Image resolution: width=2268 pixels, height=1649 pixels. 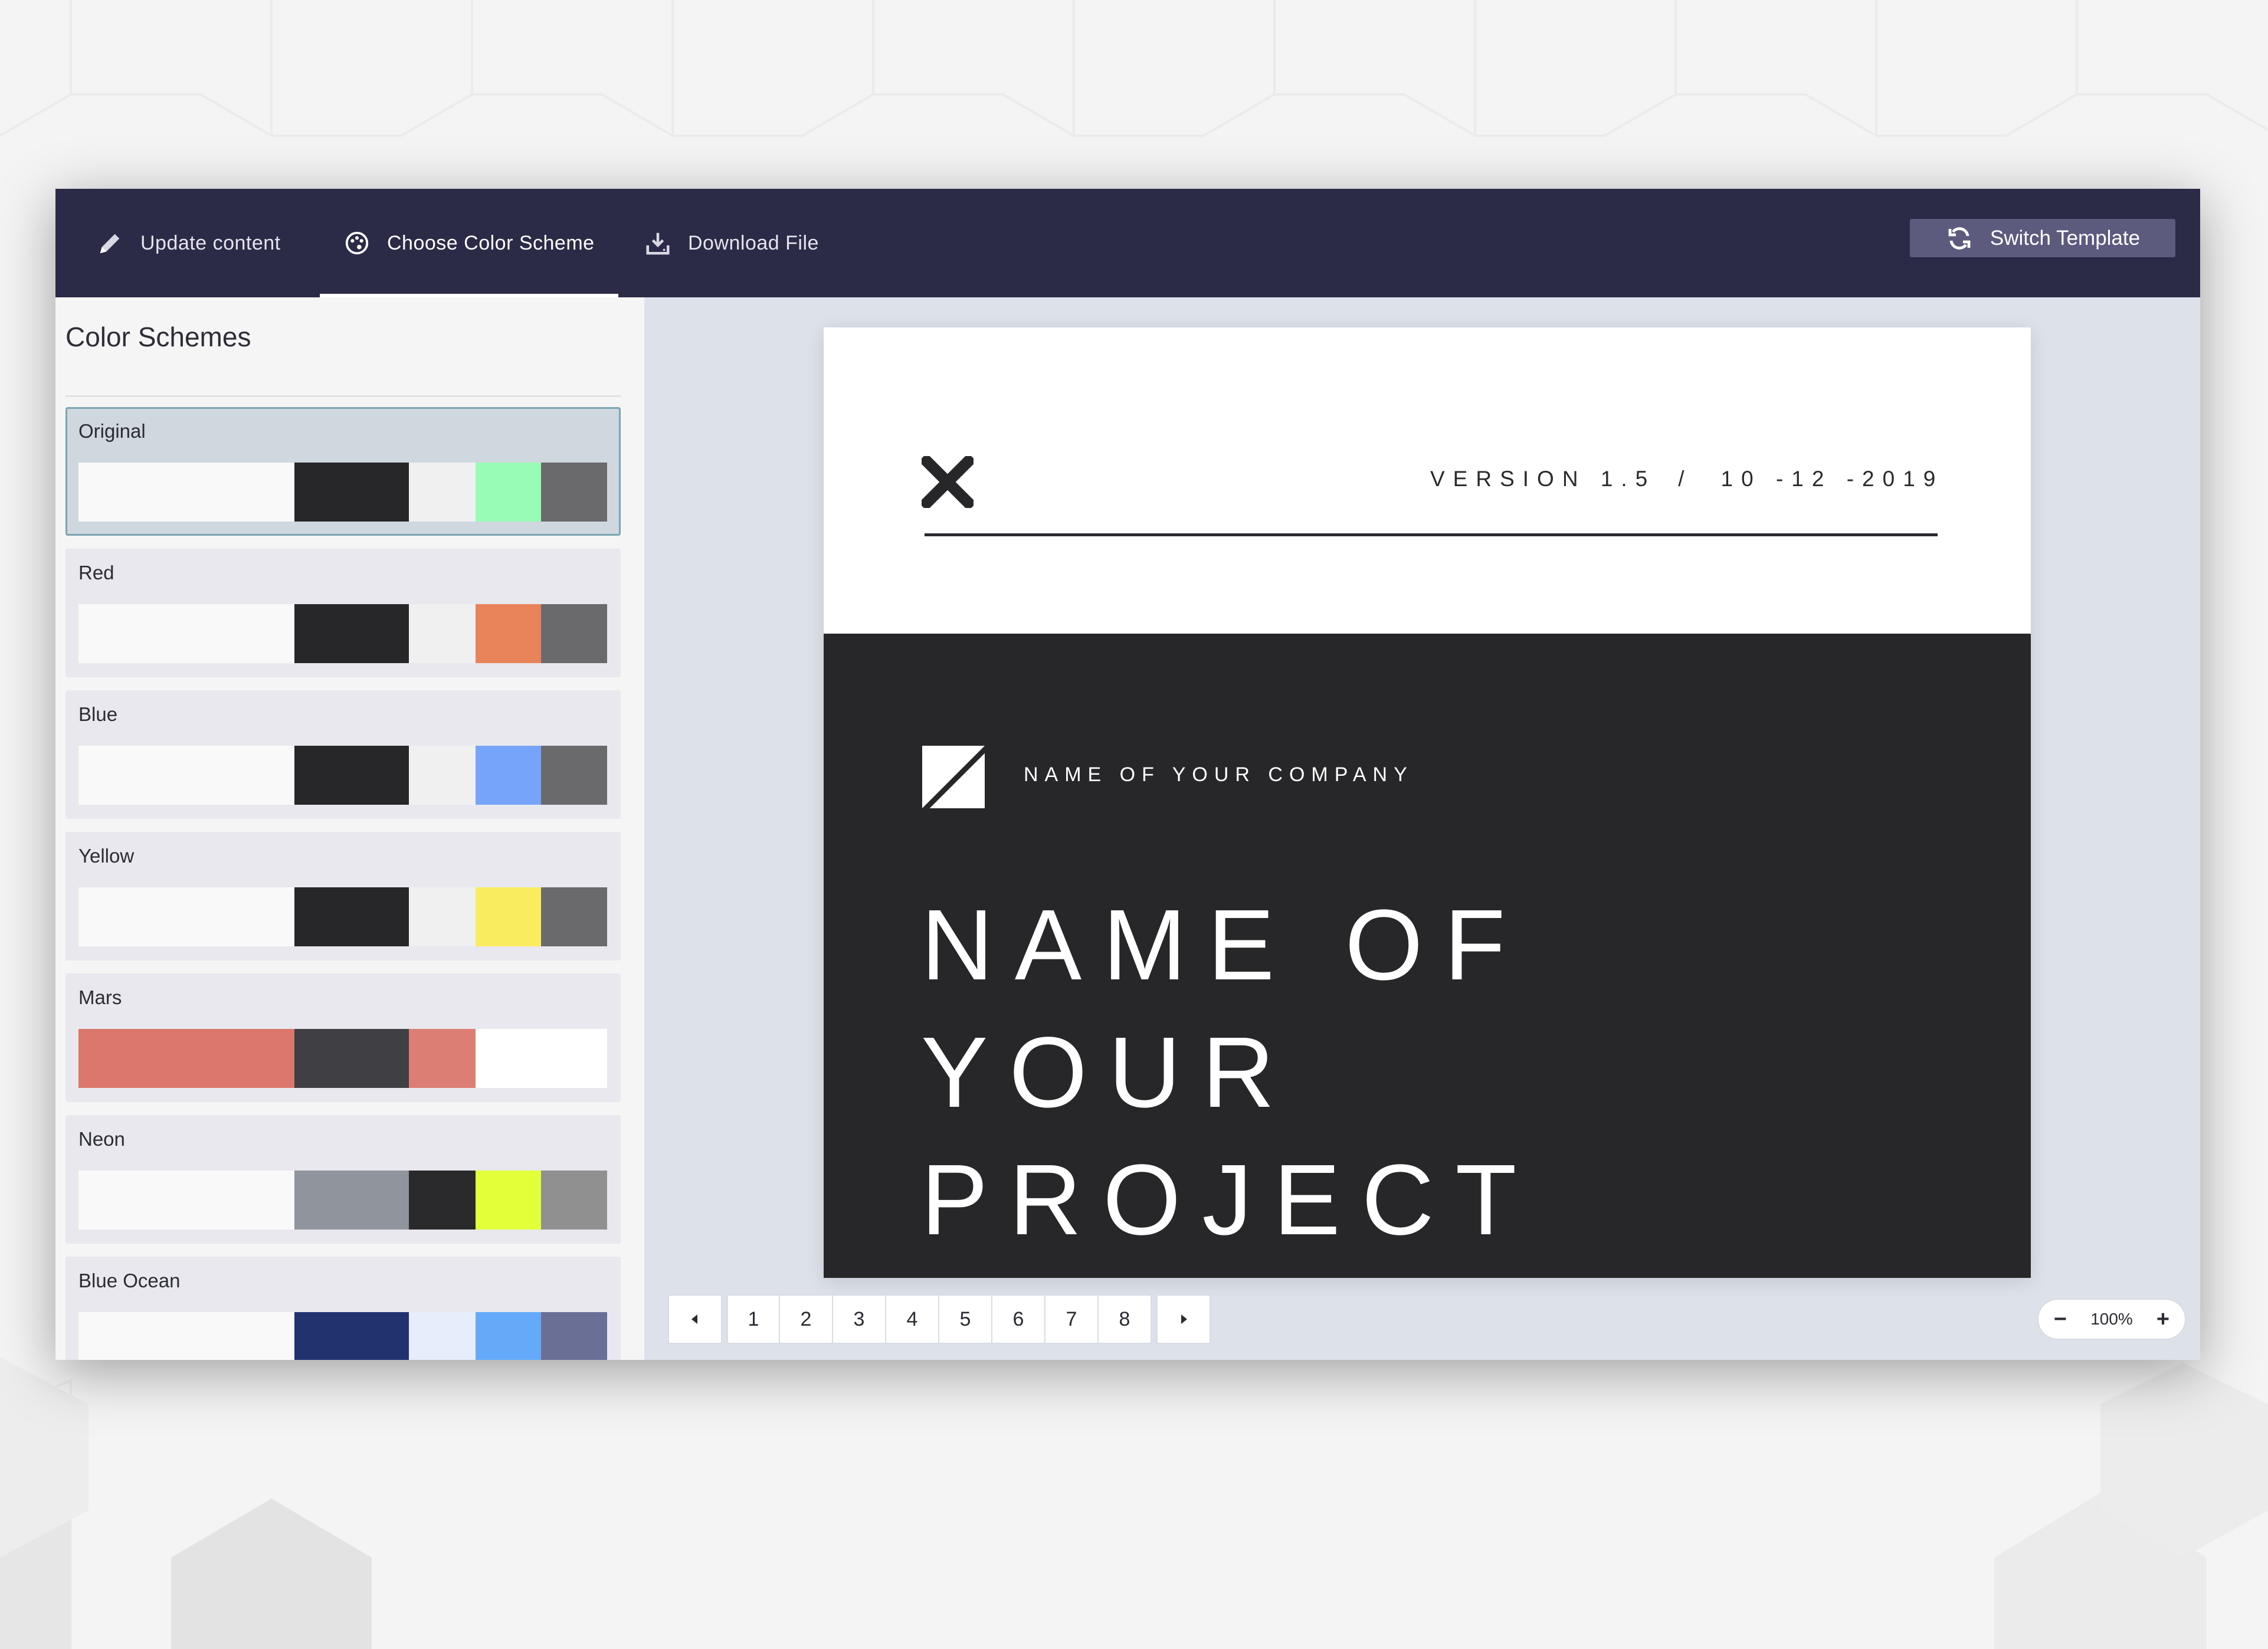 What do you see at coordinates (343, 396) in the screenshot?
I see `divider` at bounding box center [343, 396].